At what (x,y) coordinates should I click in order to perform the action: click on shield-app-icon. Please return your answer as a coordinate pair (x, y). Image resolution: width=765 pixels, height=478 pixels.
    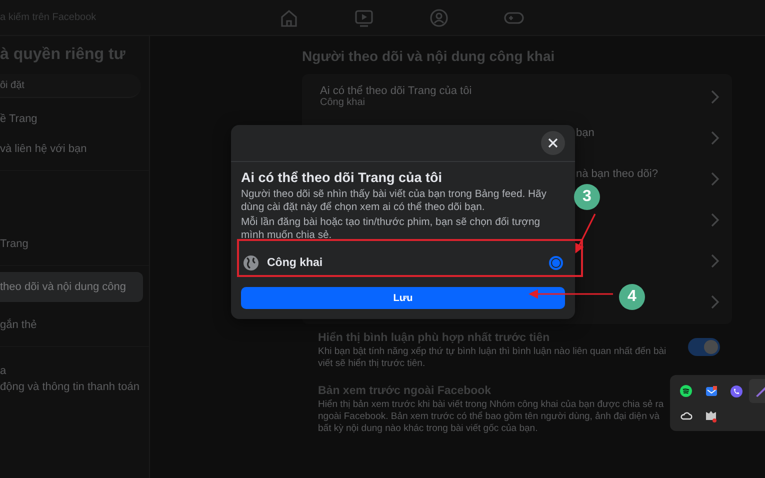
    Looking at the image, I should click on (711, 416).